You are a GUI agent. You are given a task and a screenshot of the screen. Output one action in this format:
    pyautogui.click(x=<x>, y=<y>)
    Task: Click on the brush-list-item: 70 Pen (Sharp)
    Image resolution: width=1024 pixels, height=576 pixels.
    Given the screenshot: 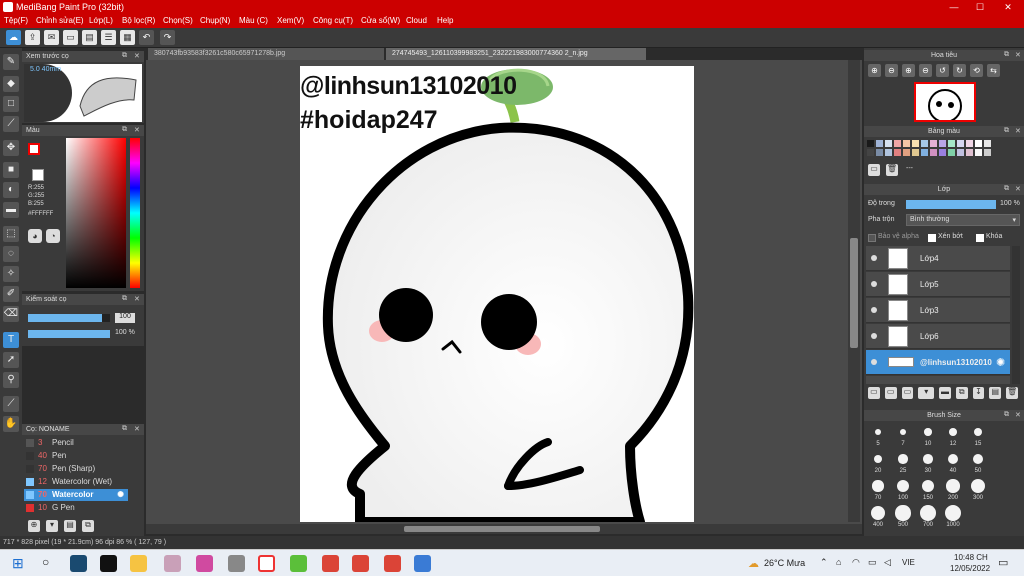 What is the action you would take?
    pyautogui.click(x=76, y=469)
    